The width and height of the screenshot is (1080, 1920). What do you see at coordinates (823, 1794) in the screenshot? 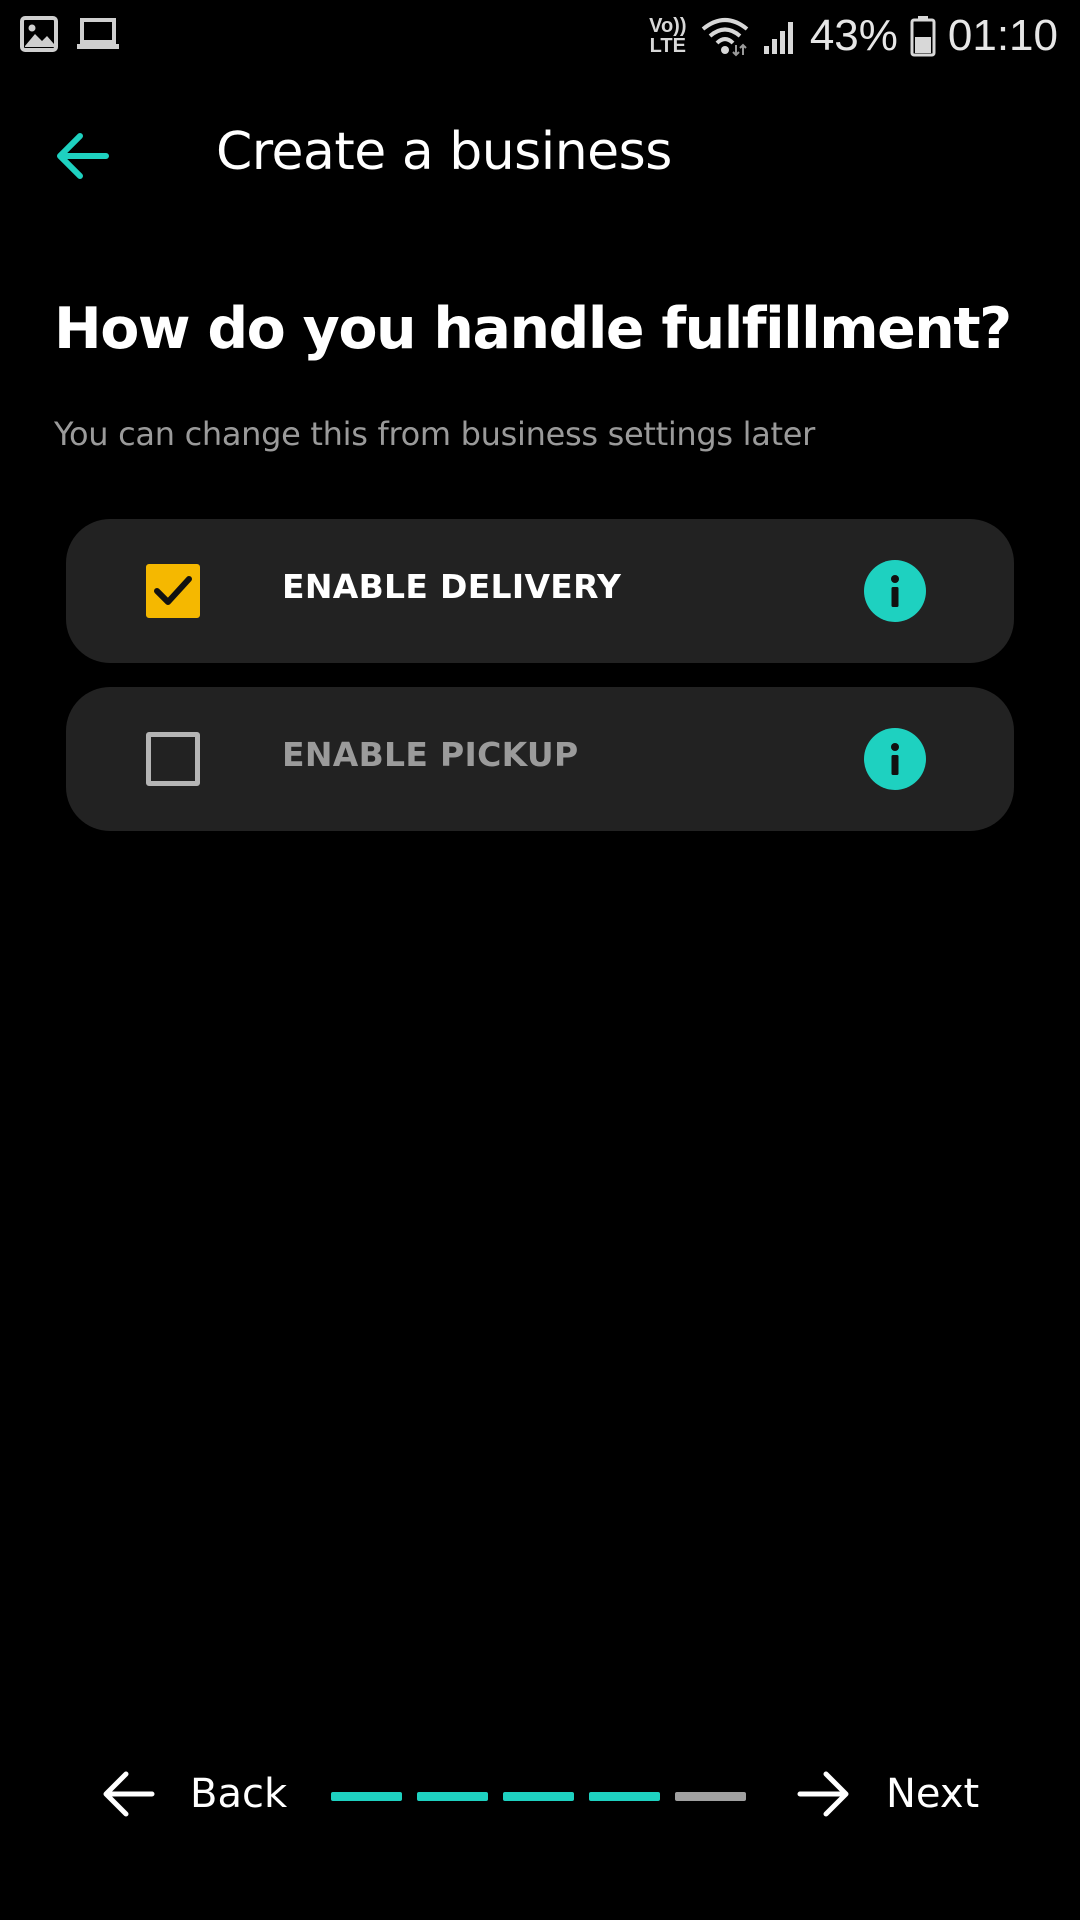
I see `arrow-right-icon` at bounding box center [823, 1794].